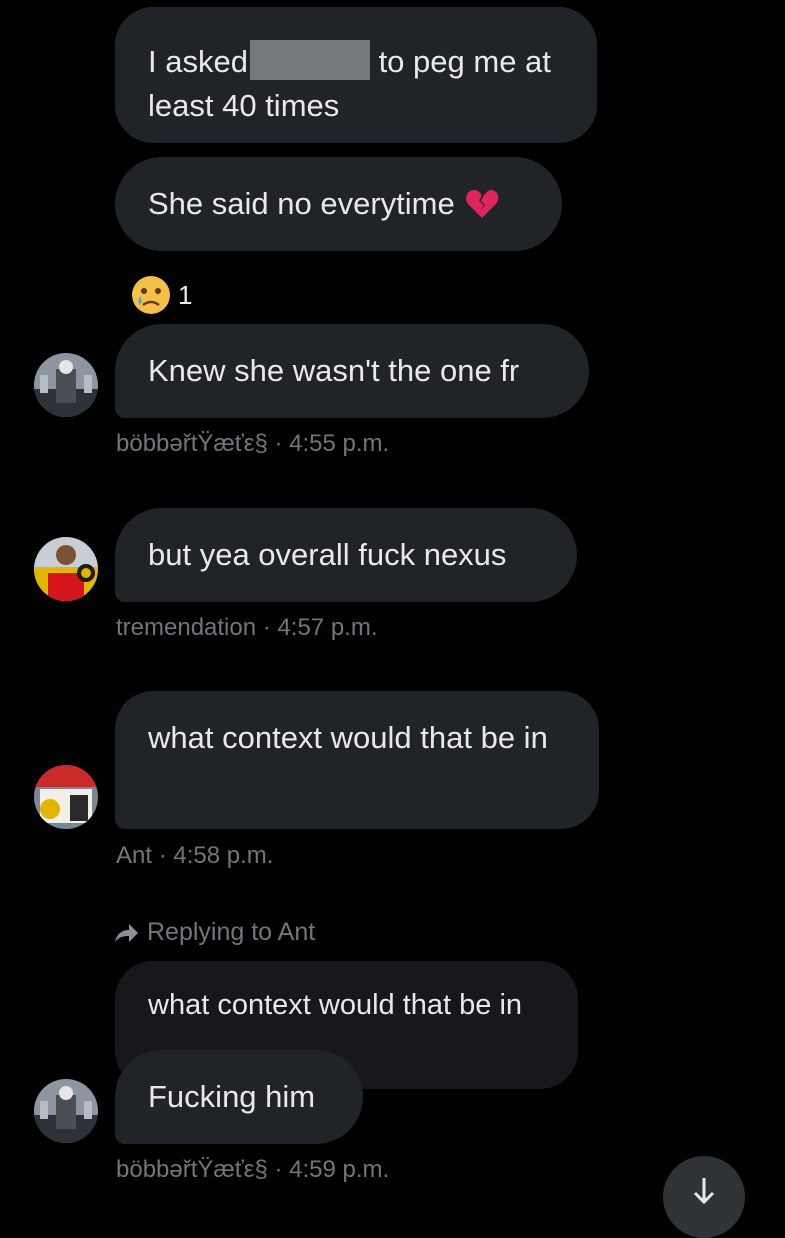  I want to click on reaction-count: 1, so click(185, 294).